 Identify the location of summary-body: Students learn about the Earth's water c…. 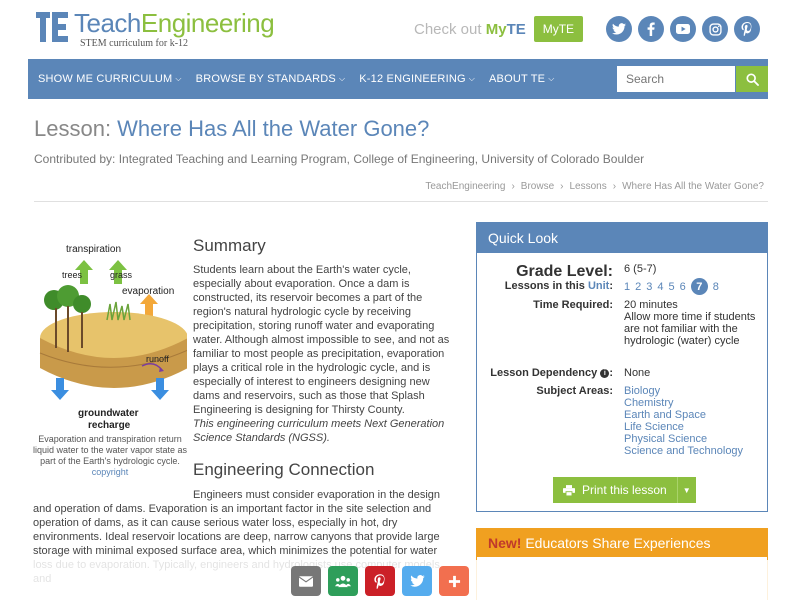
(324, 354).